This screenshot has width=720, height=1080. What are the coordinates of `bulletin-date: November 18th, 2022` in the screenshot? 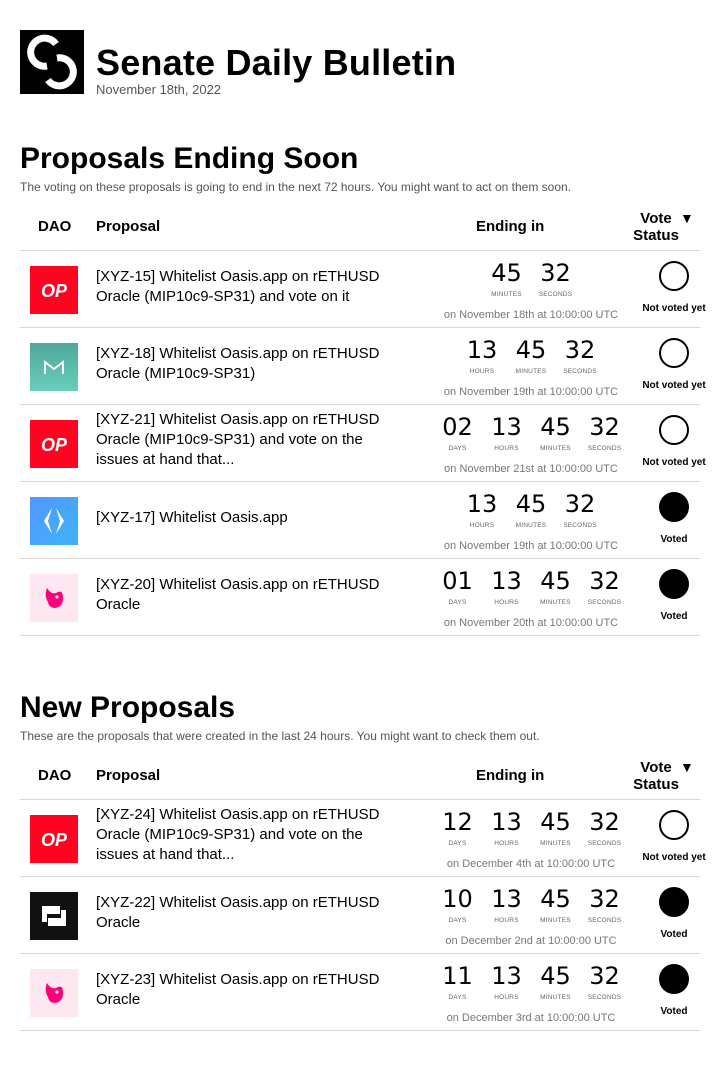 It's located at (159, 89).